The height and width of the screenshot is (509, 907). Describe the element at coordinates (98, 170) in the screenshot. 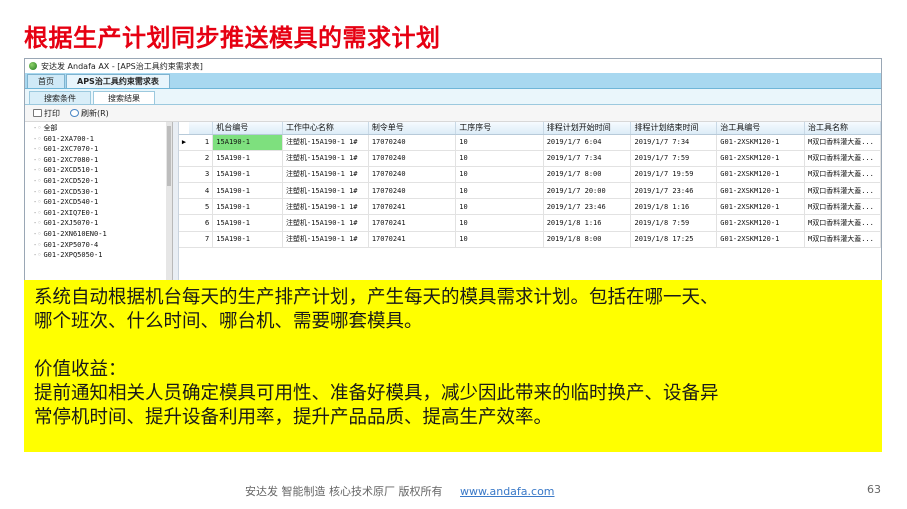

I see `tree-item: -◦ G01-2XCD510-1` at that location.